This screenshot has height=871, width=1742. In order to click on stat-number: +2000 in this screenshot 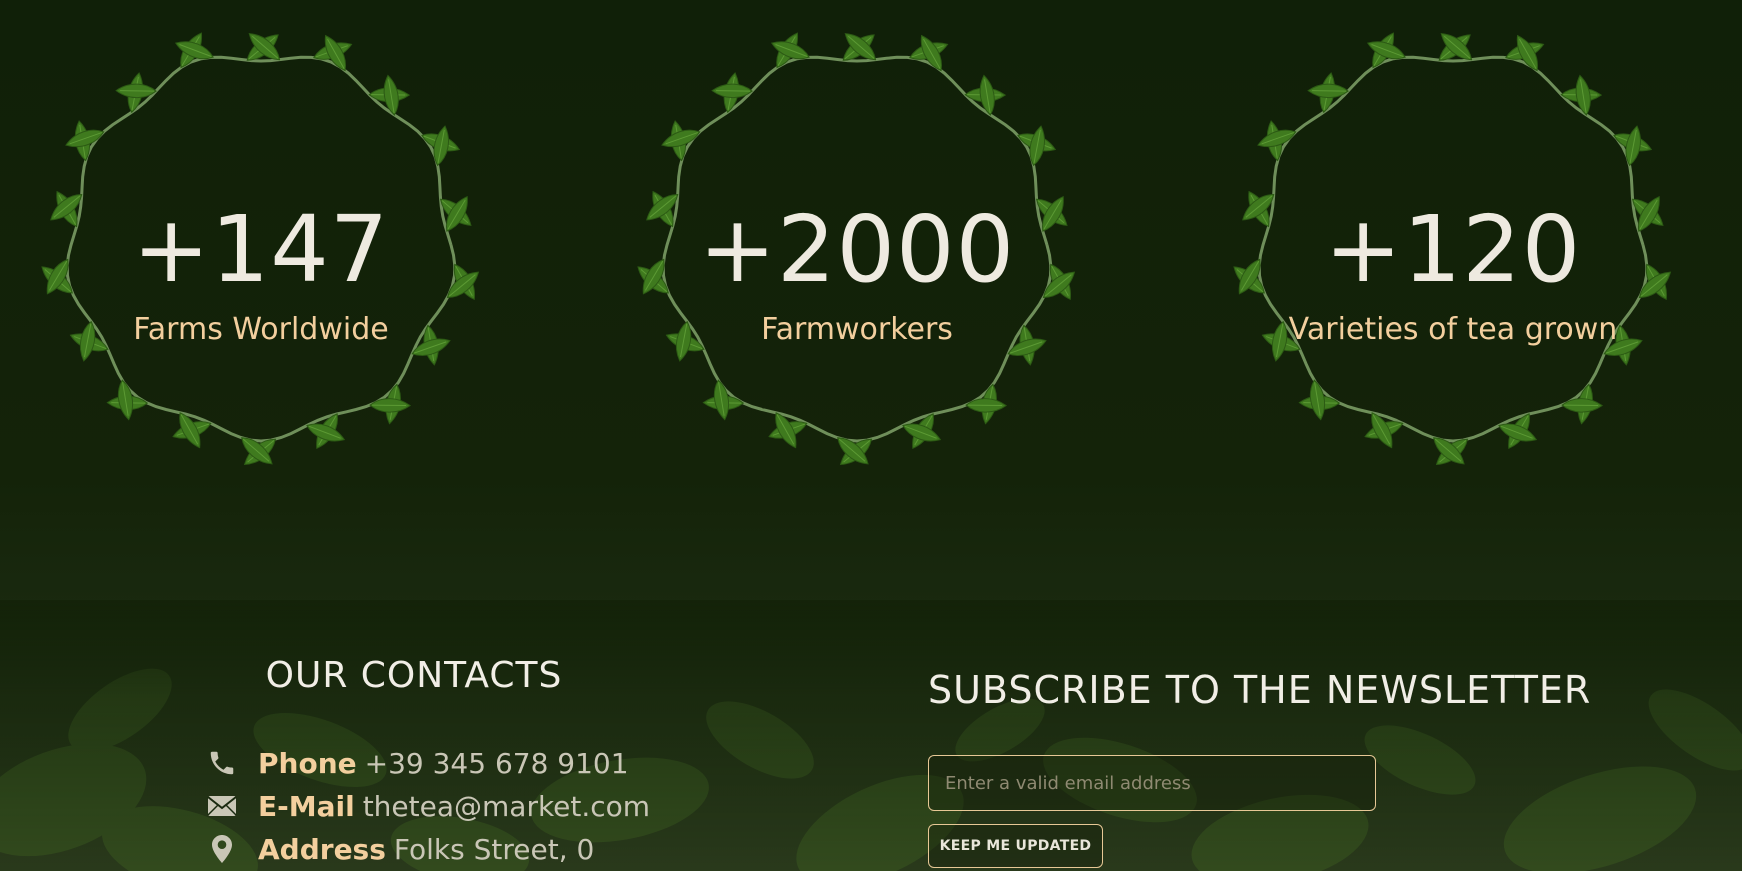, I will do `click(857, 249)`.